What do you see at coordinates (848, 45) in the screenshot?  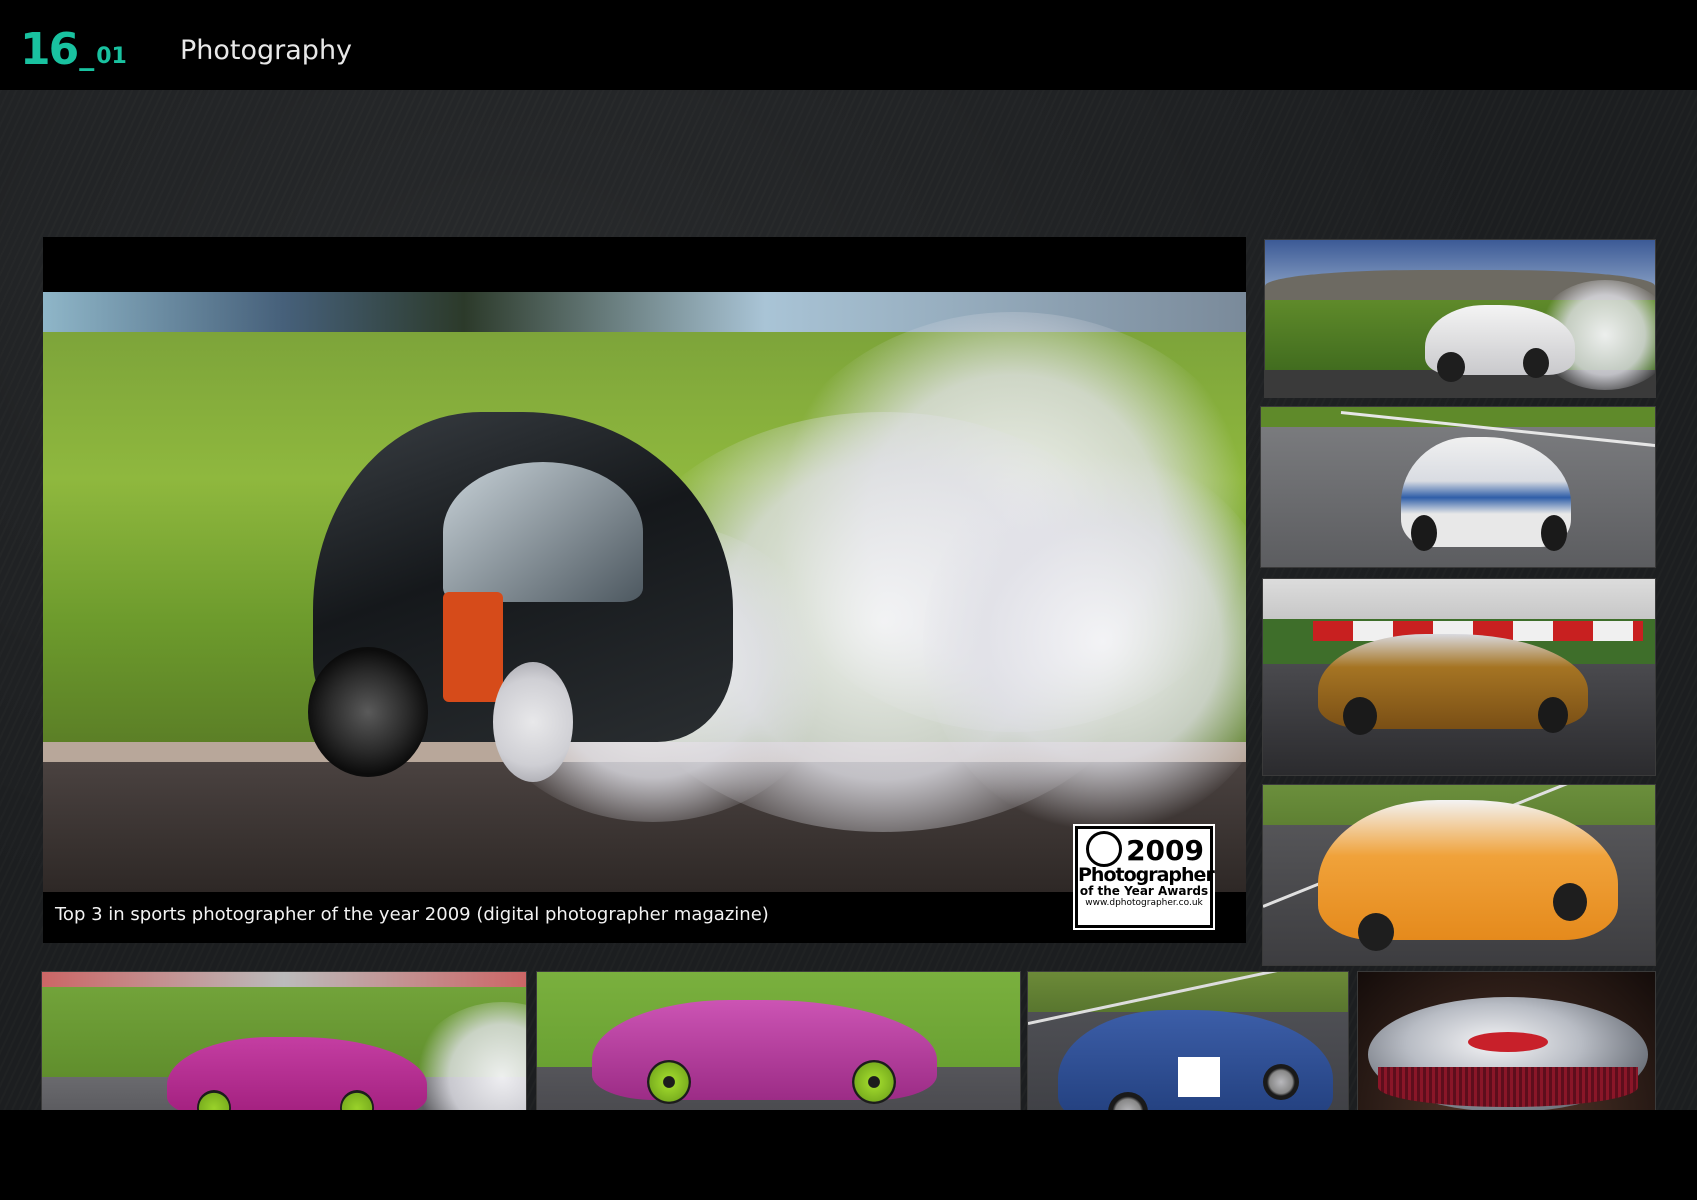 I see `header: 16 _ 01 Photography` at bounding box center [848, 45].